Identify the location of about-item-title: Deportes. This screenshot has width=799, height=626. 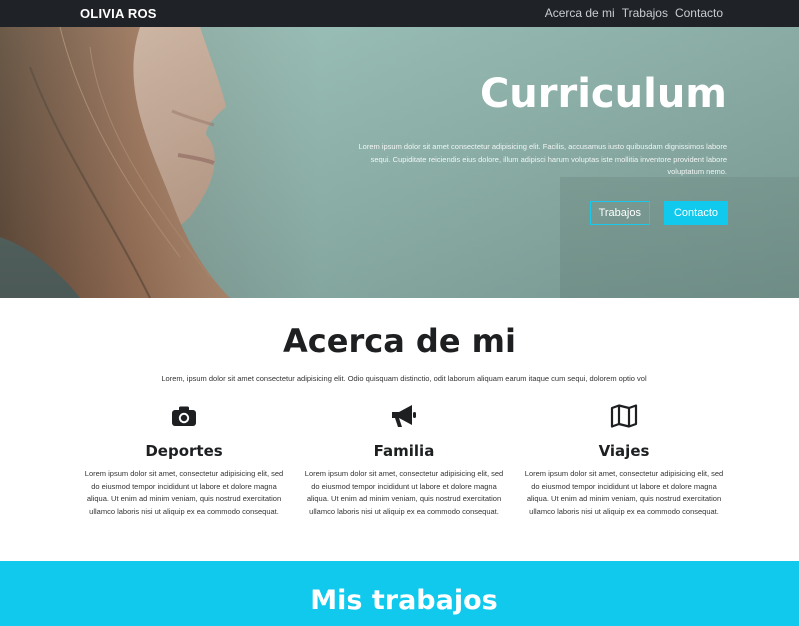
(184, 451).